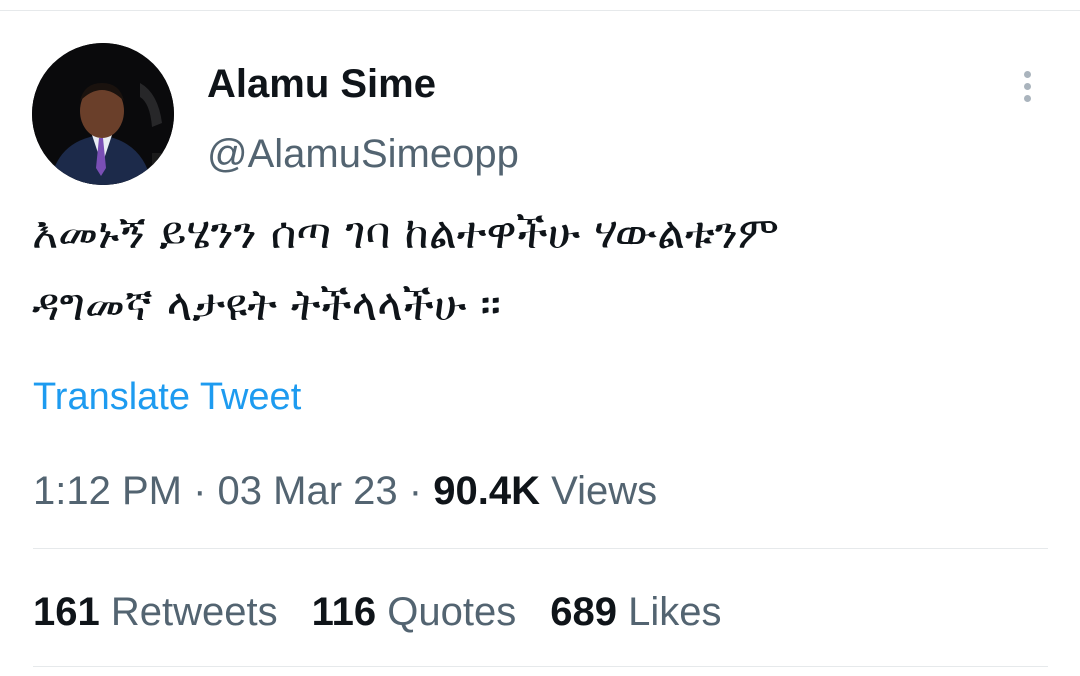 The image size is (1080, 676). What do you see at coordinates (321, 84) in the screenshot?
I see `author-display-name: Alamu Sime` at bounding box center [321, 84].